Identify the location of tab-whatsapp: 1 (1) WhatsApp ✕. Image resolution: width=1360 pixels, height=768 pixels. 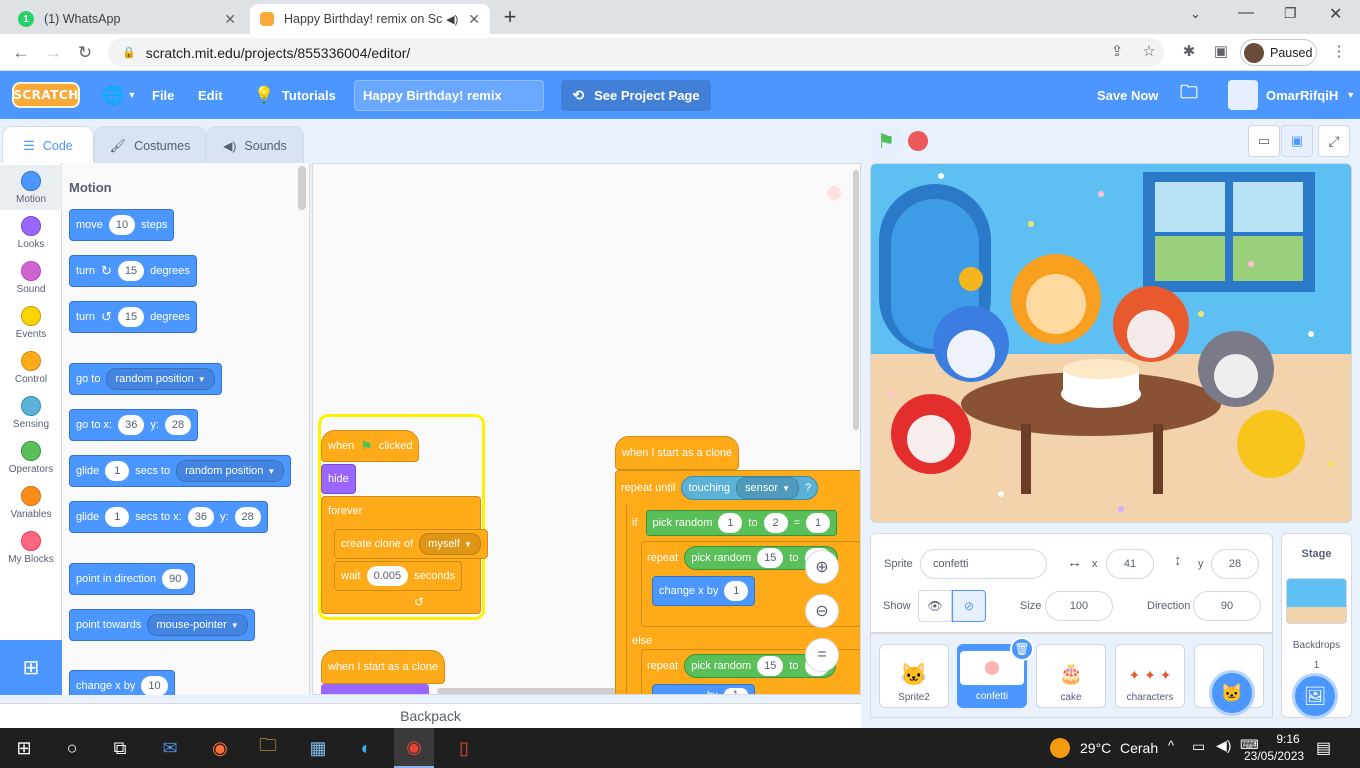
(127, 19).